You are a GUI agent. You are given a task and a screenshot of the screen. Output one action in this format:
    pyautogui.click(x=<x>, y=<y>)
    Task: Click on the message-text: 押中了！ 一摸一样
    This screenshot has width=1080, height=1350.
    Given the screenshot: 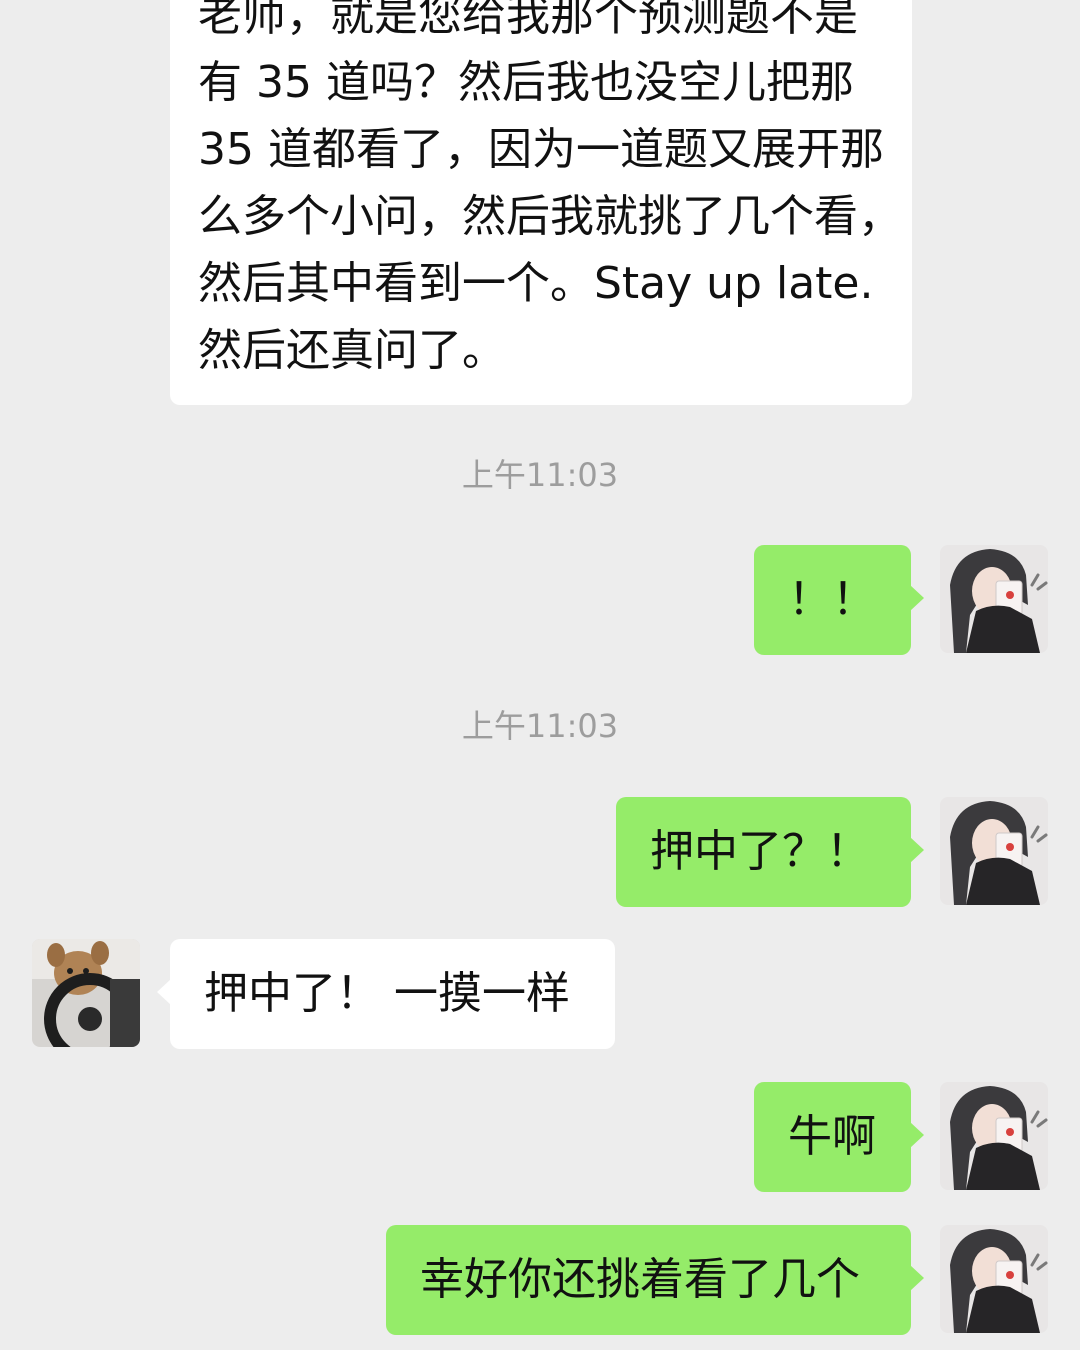 What is the action you would take?
    pyautogui.click(x=387, y=993)
    